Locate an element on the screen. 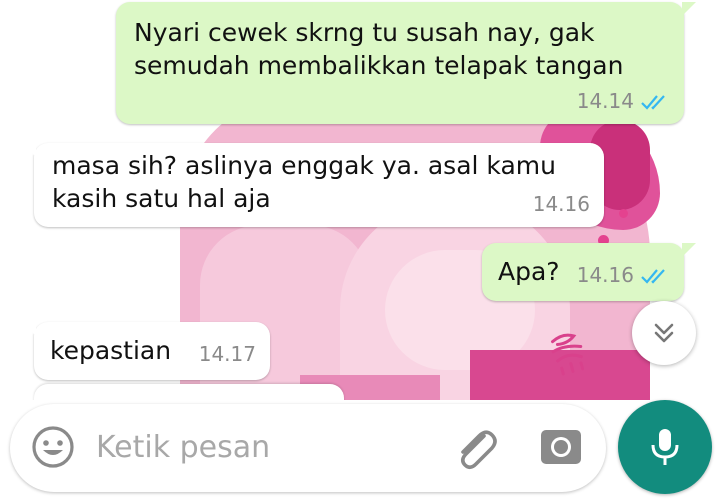 Image resolution: width=720 pixels, height=503 pixels. wallpaper-dot is located at coordinates (623, 213).